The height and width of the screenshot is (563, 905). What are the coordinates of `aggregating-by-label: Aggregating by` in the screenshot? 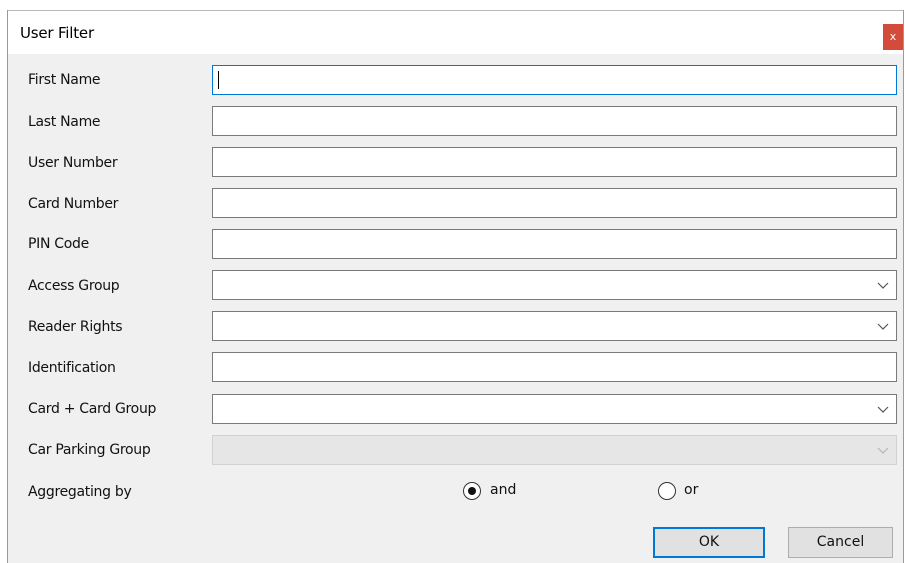 It's located at (80, 492).